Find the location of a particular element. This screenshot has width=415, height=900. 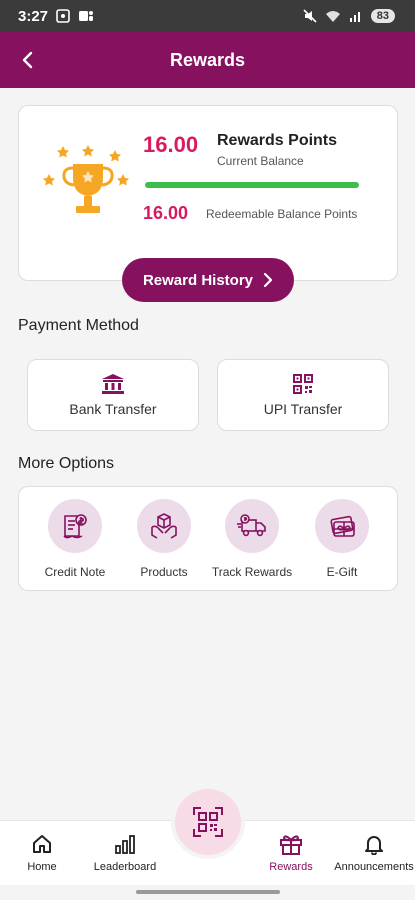

gift-icon is located at coordinates (291, 845).